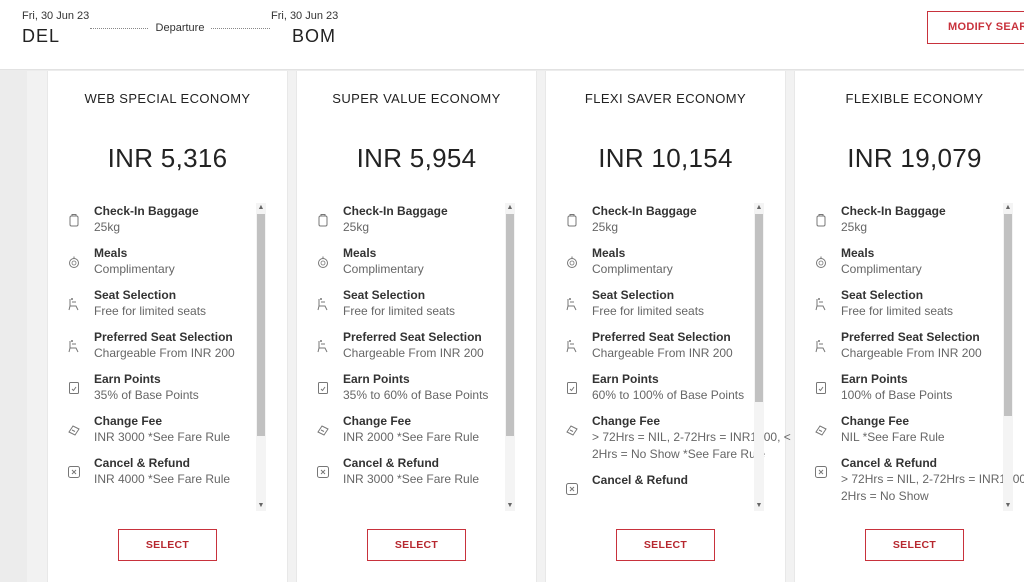 This screenshot has width=1024, height=582. I want to click on fare-feature-item: Seat Selection Free for limited seats, so click(918, 303).